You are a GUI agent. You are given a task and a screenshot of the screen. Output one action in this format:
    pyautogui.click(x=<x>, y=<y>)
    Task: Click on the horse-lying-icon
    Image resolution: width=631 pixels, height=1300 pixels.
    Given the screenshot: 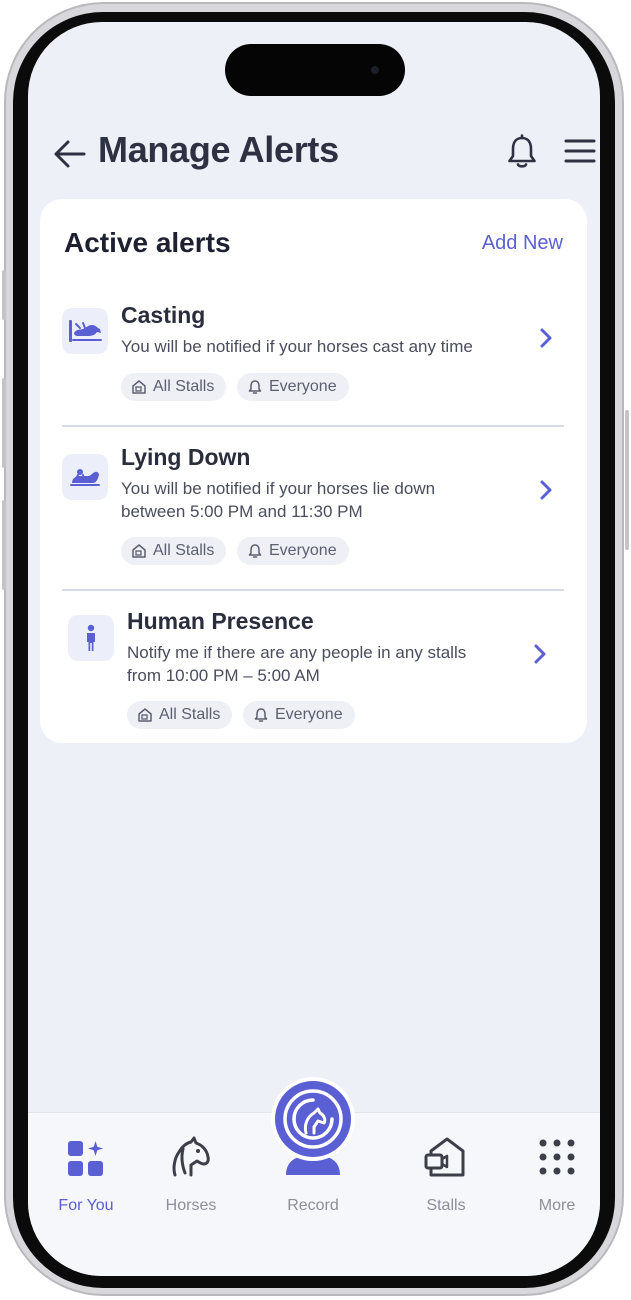 What is the action you would take?
    pyautogui.click(x=85, y=477)
    